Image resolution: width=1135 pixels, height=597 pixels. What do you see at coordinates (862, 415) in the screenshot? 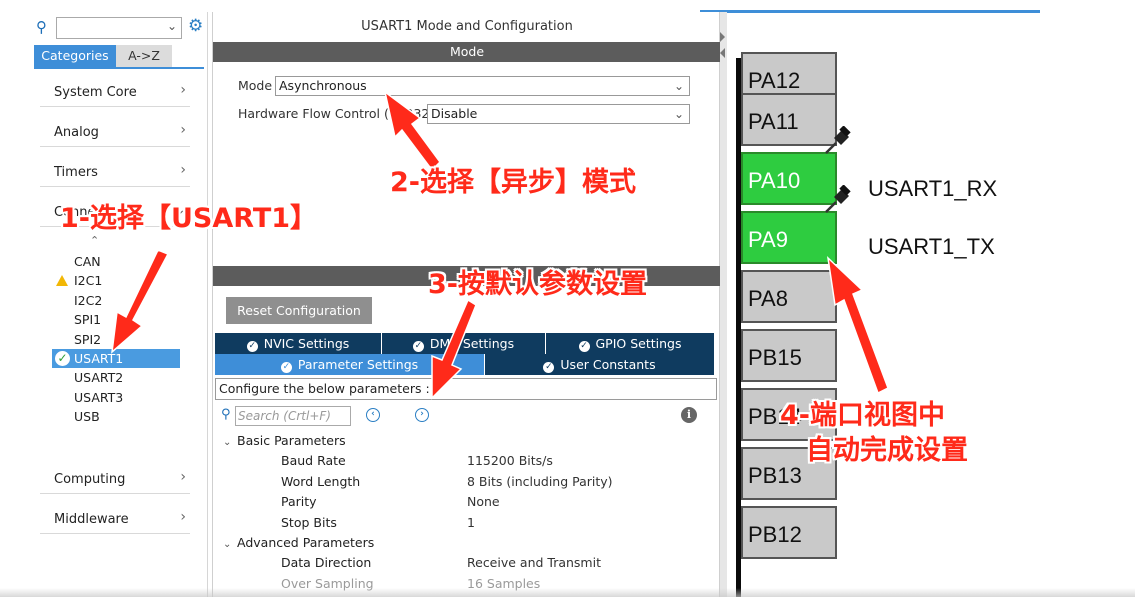
I see `annotation-step-4-line1: 4-端口视图中` at bounding box center [862, 415].